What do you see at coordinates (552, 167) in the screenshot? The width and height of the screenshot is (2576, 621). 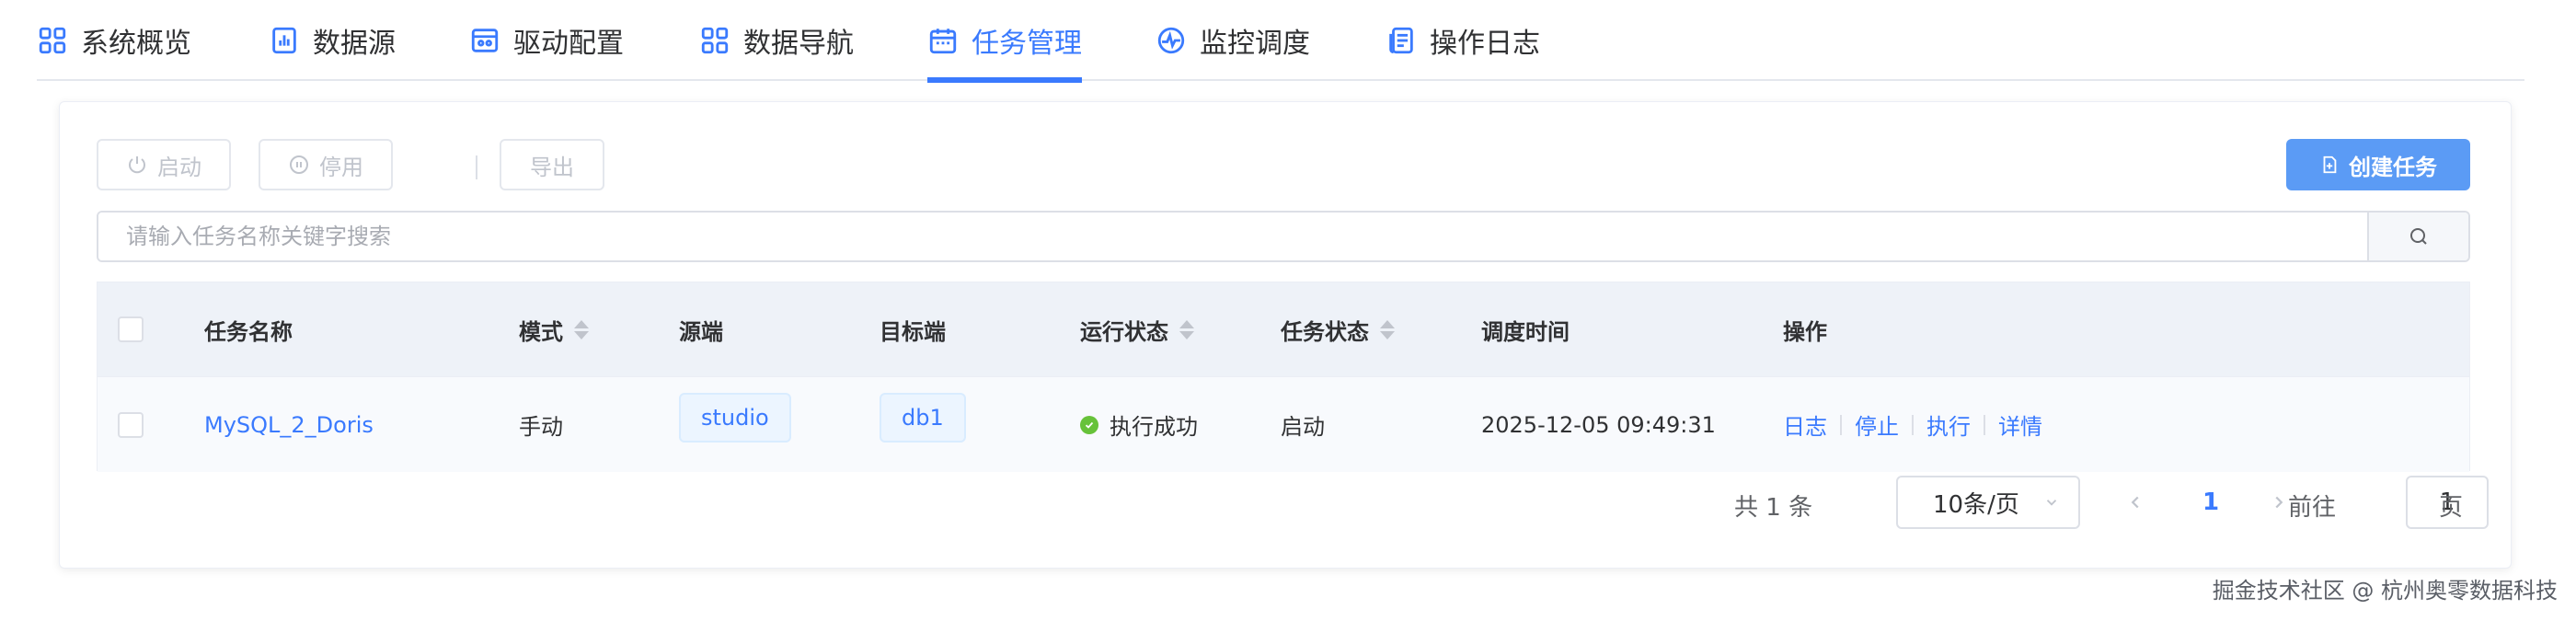 I see `export-button-label: 导出` at bounding box center [552, 167].